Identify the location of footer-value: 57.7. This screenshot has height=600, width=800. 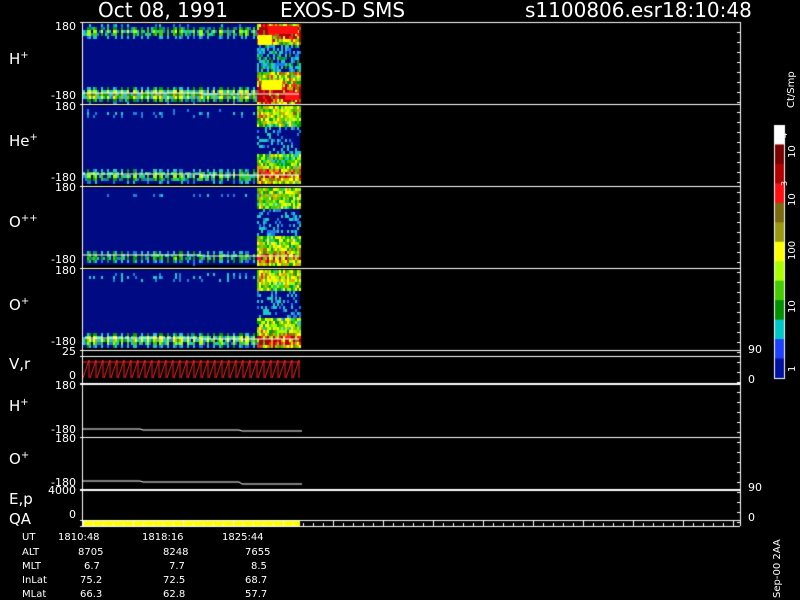
(256, 594).